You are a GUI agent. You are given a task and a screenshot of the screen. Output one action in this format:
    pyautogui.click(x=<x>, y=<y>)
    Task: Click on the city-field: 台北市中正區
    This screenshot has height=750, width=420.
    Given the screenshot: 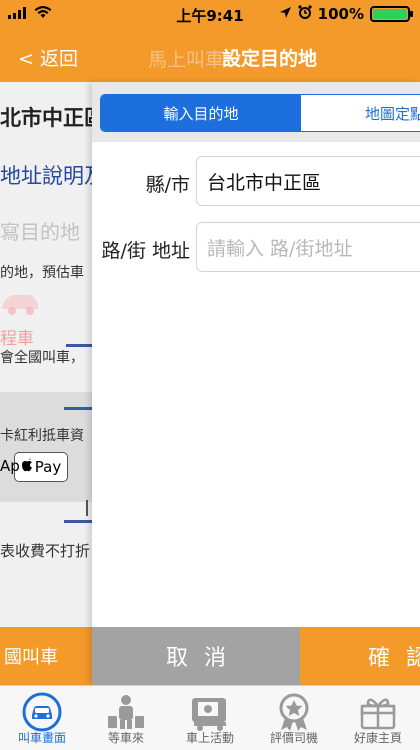 What is the action you would take?
    pyautogui.click(x=308, y=181)
    